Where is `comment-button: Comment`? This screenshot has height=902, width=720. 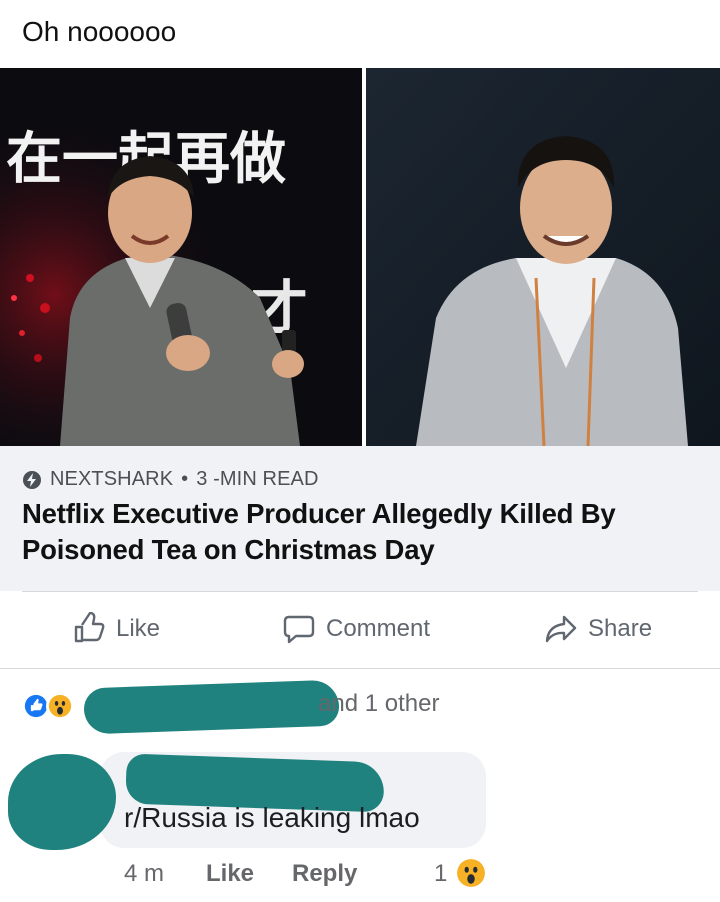 comment-button: Comment is located at coordinates (356, 629).